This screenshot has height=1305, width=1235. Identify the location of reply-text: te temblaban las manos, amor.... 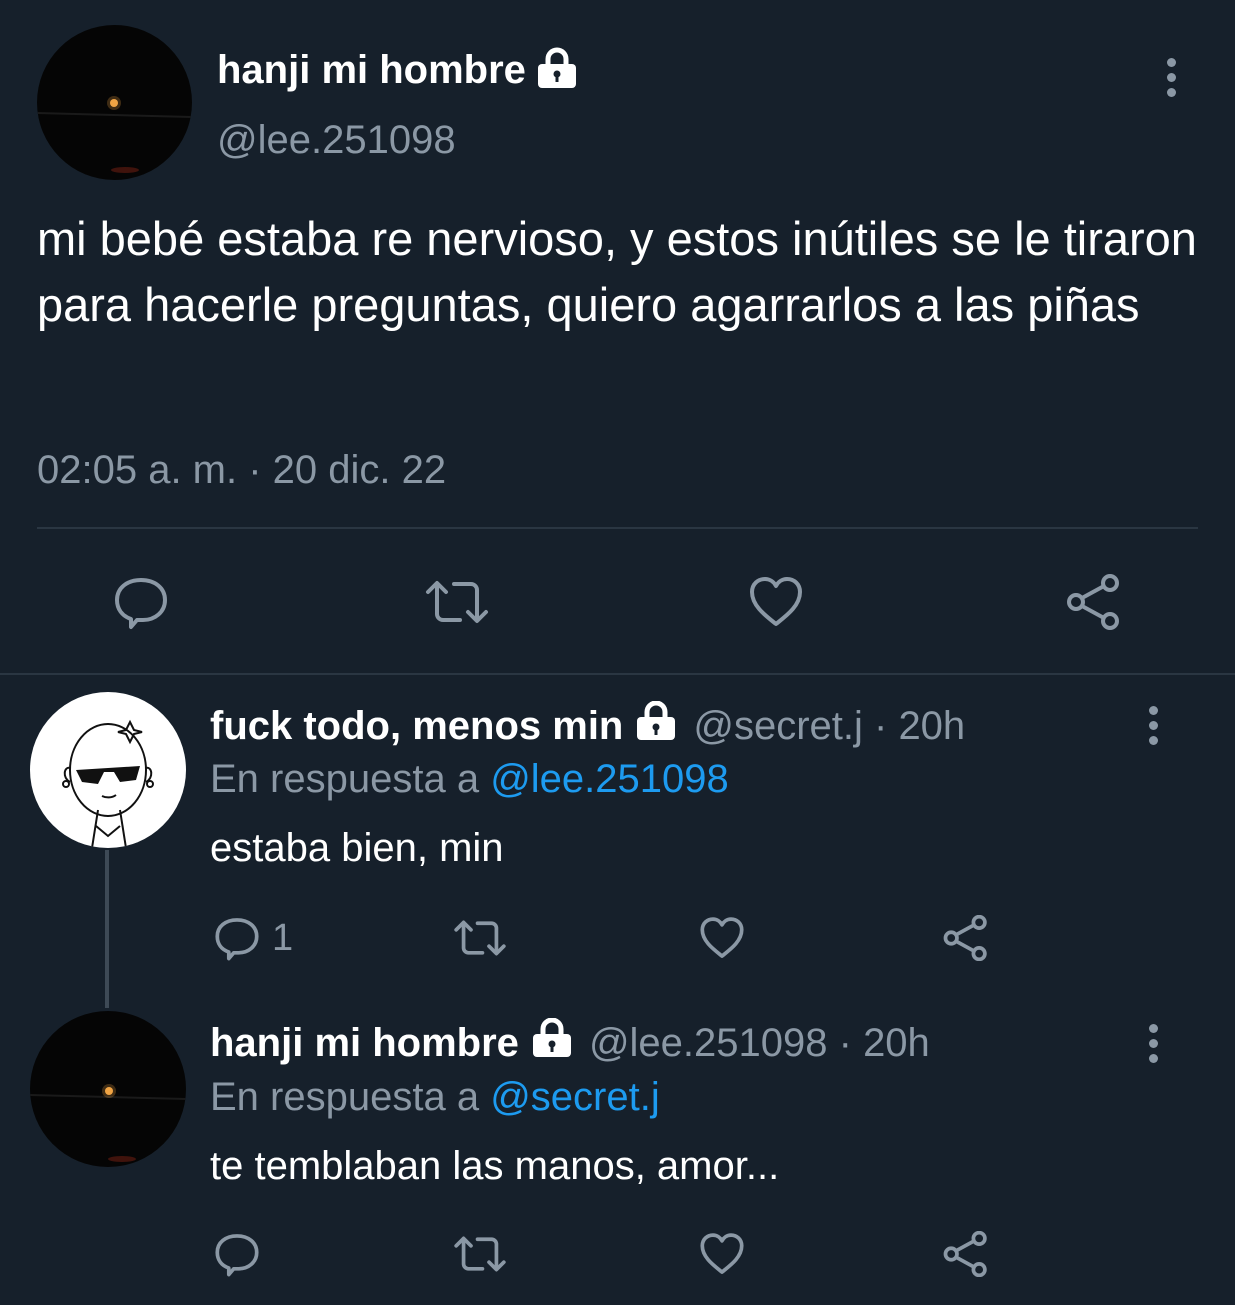
(495, 1166).